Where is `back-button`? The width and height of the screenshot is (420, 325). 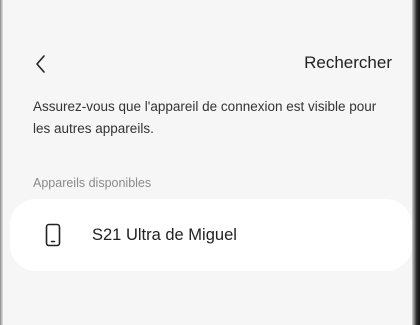
back-button is located at coordinates (42, 64).